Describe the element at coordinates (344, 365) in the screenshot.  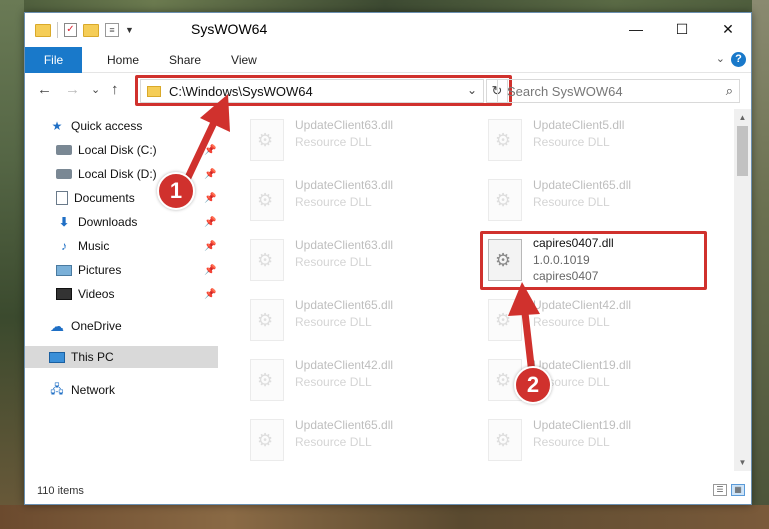
I see `file-name: UpdateClient42.dll` at that location.